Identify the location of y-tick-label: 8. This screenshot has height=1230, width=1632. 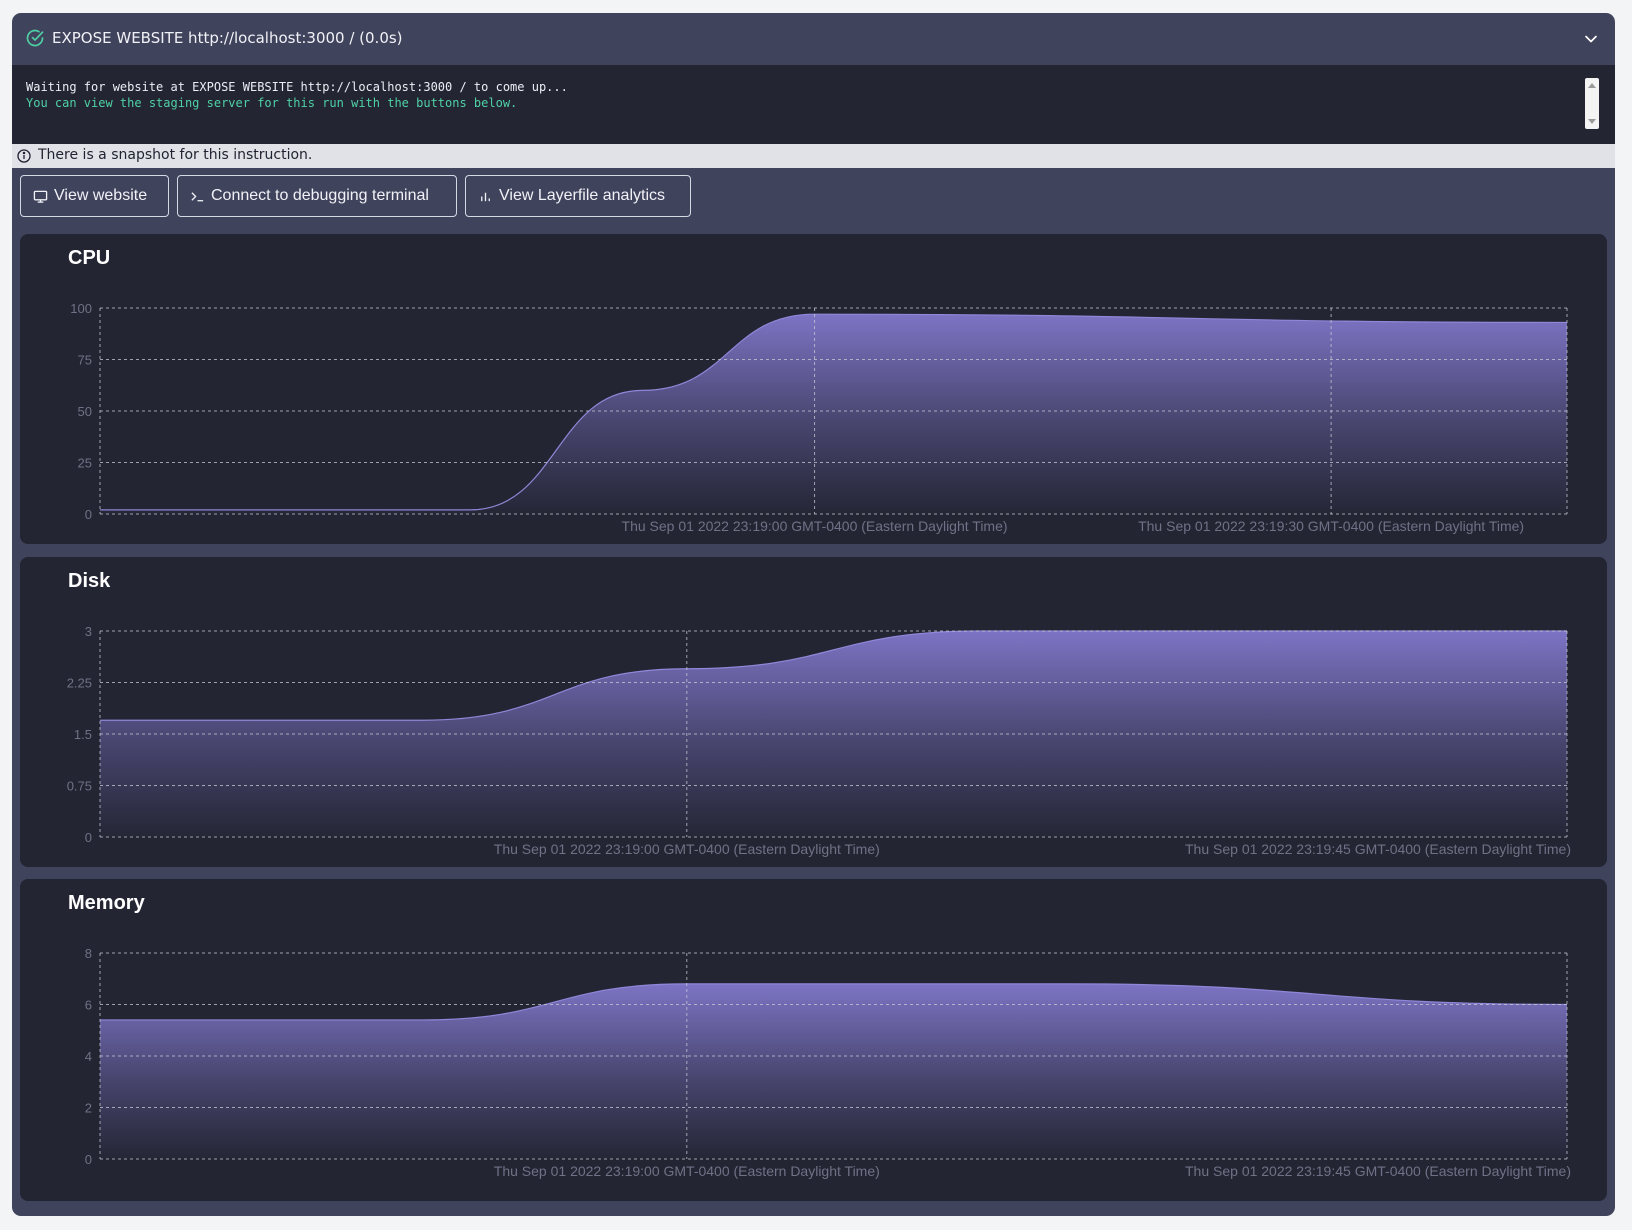
(88, 953).